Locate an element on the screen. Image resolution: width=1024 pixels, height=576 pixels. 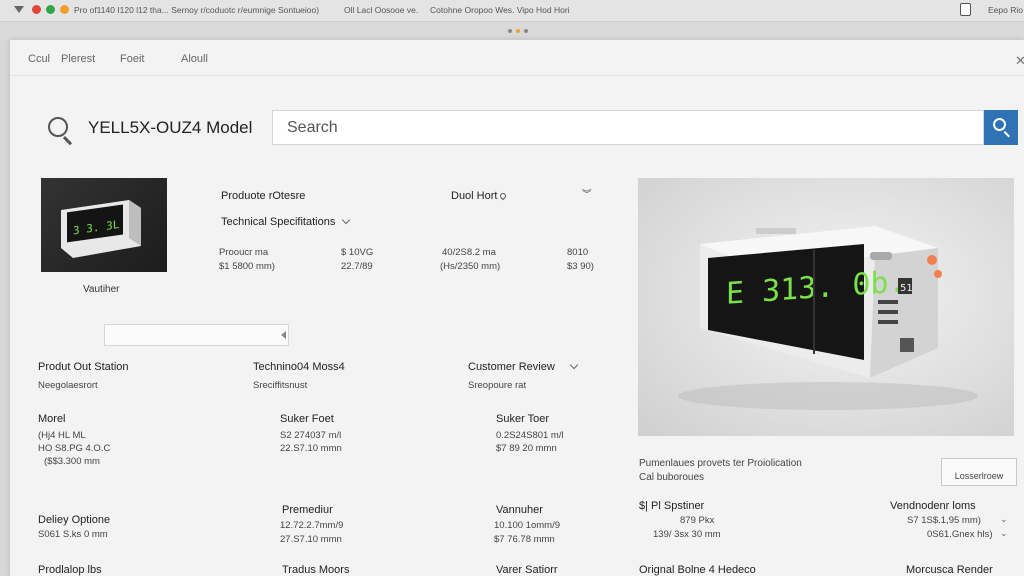
model-line: HO S8.PG 4.O.C is located at coordinates (74, 448).